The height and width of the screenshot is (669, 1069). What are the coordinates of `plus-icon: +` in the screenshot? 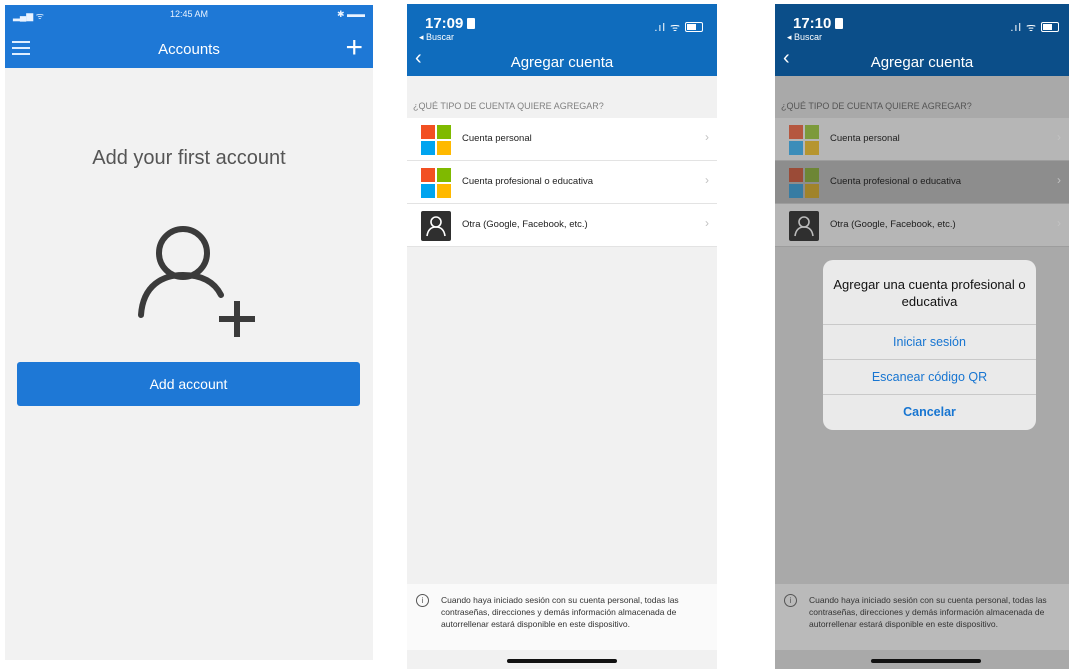 It's located at (354, 48).